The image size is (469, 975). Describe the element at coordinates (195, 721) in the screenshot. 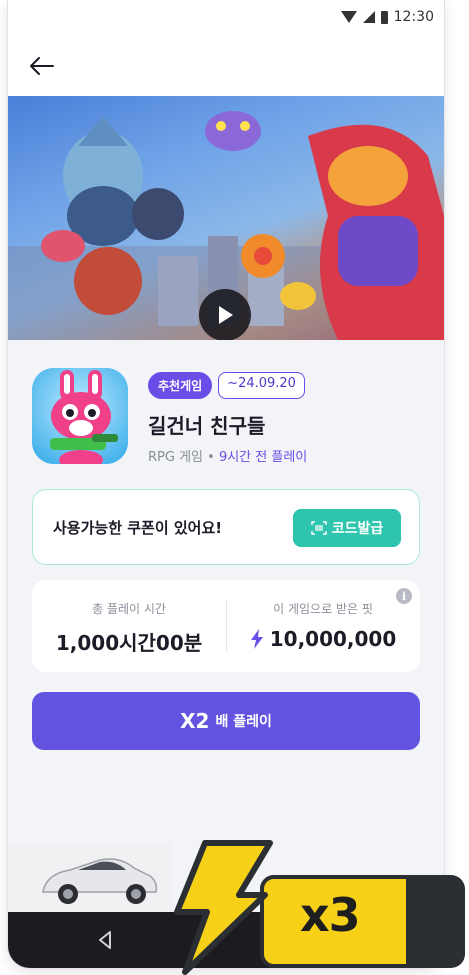

I see `play-multiplier: X2` at that location.